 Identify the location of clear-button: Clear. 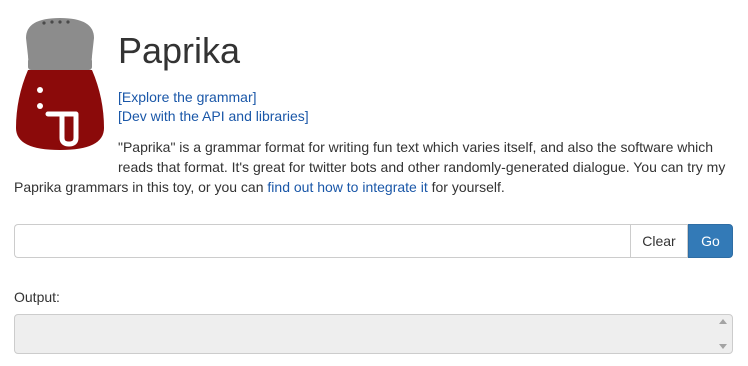
(659, 241).